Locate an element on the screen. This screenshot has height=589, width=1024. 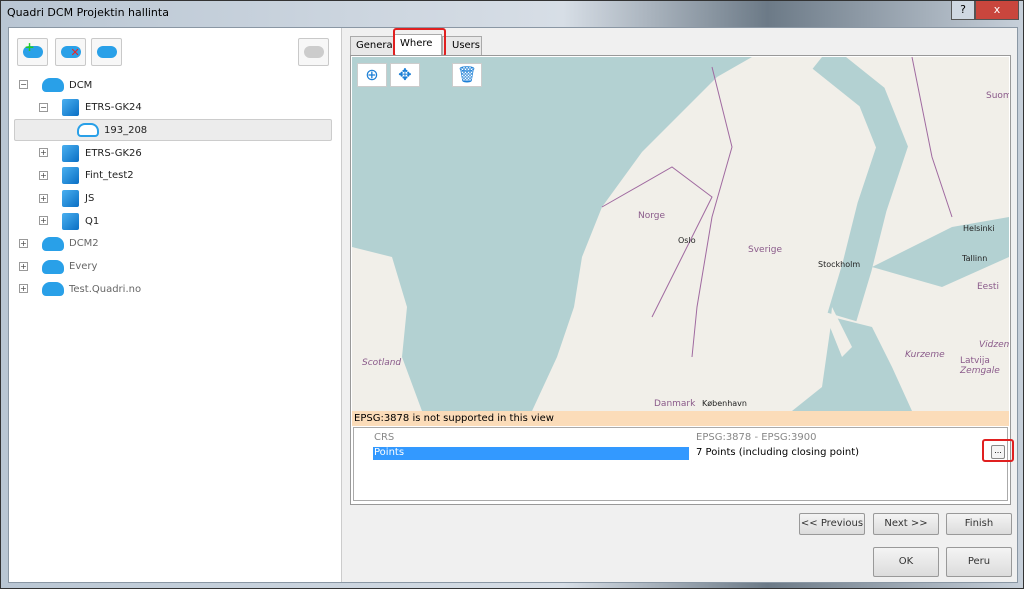
tree-node: JS is located at coordinates (78, 199).